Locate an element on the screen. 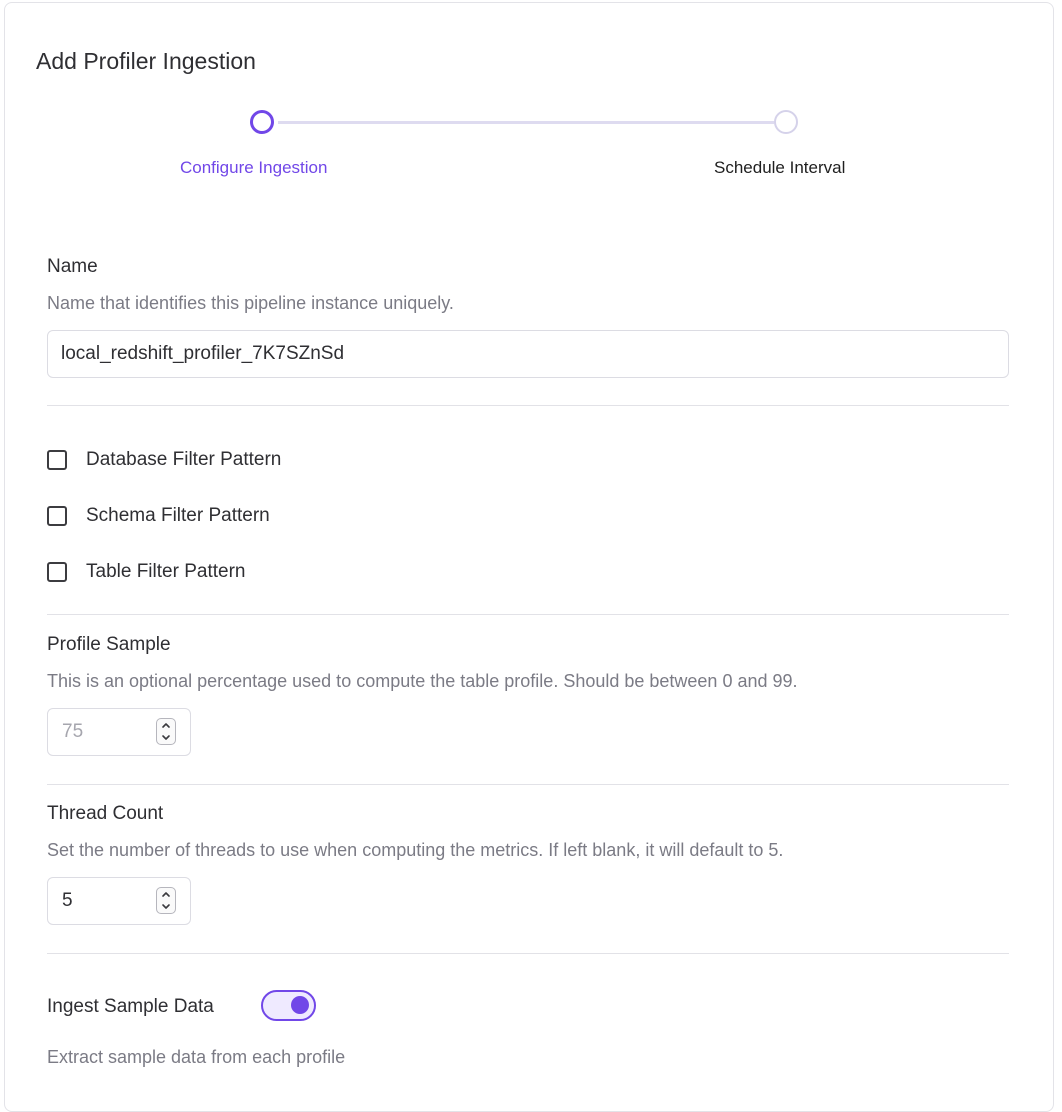 The height and width of the screenshot is (1112, 1062). name-input is located at coordinates (528, 354).